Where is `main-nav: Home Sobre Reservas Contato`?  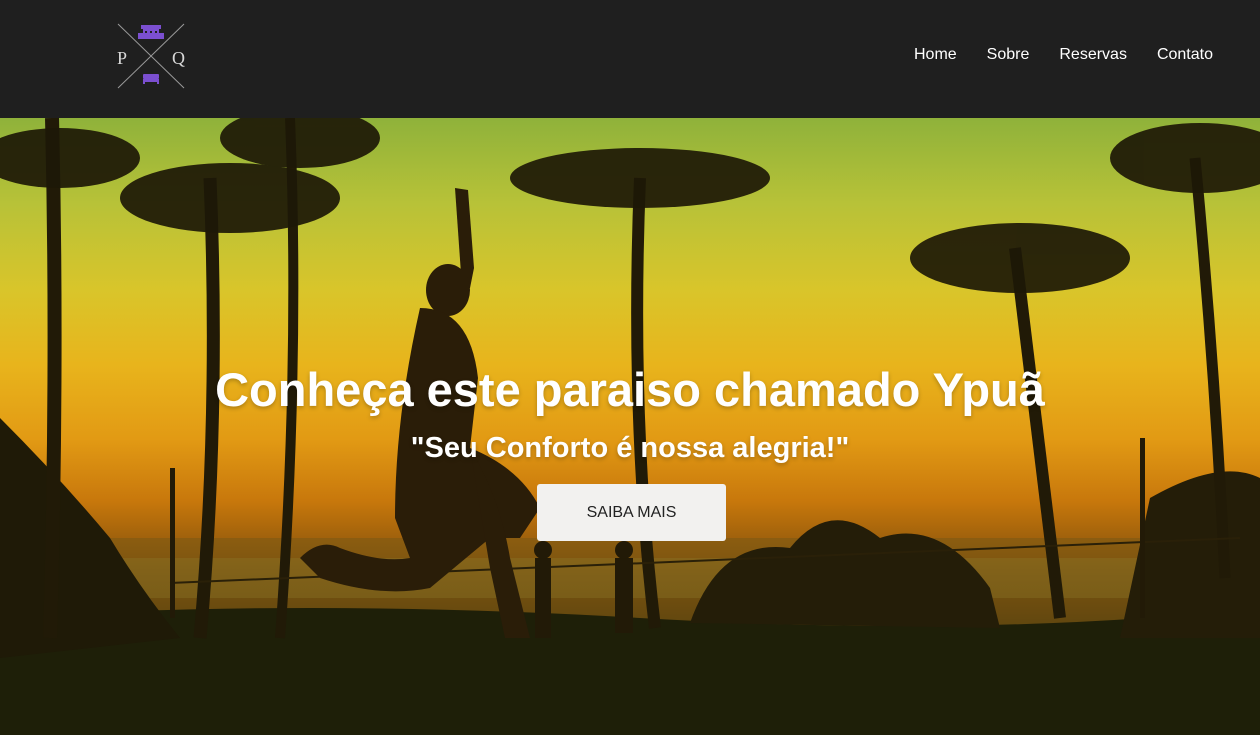 main-nav: Home Sobre Reservas Contato is located at coordinates (1063, 55).